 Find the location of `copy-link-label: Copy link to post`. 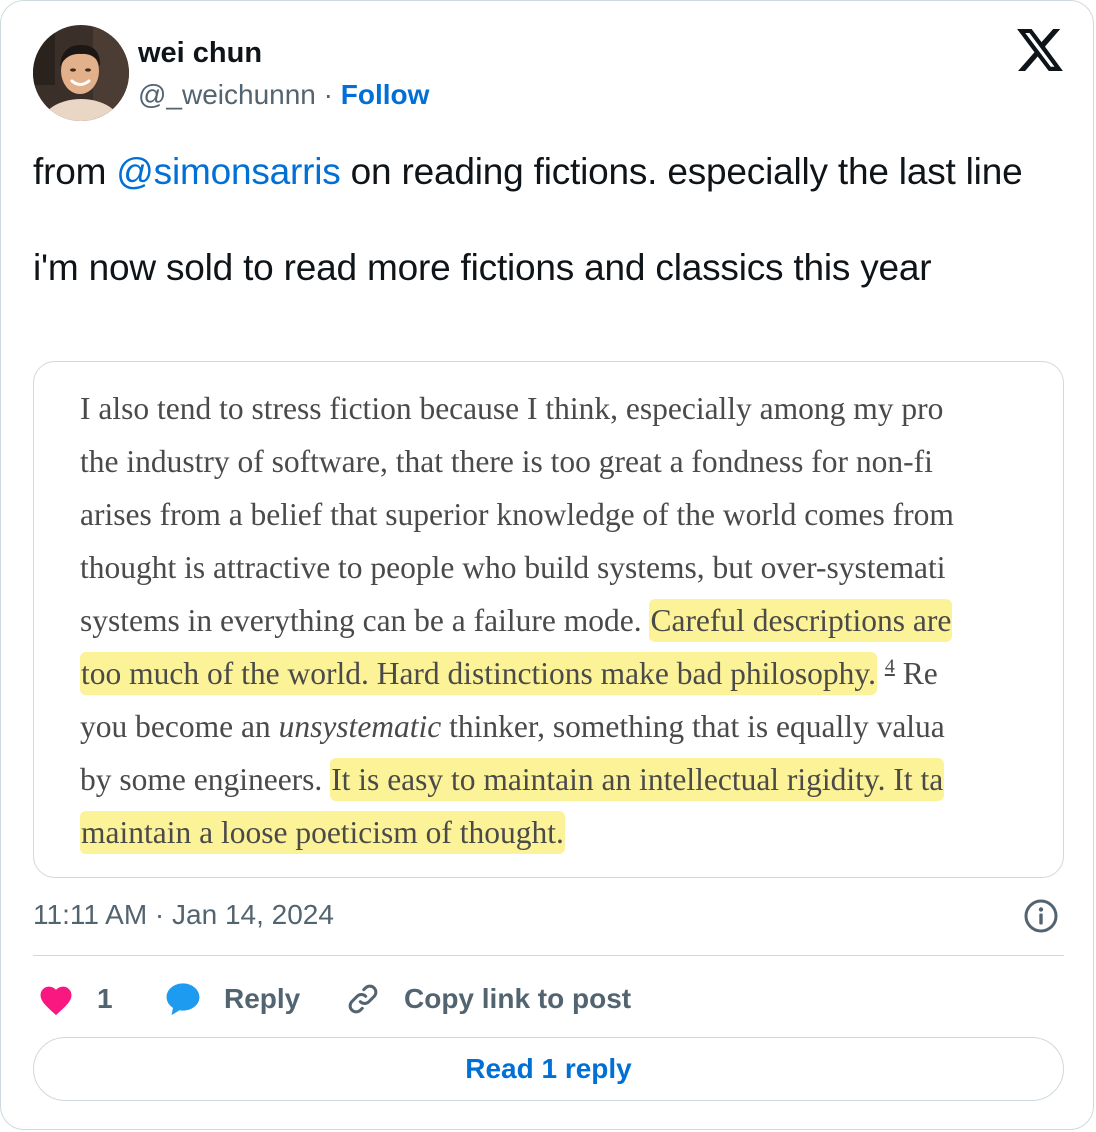

copy-link-label: Copy link to post is located at coordinates (518, 998).